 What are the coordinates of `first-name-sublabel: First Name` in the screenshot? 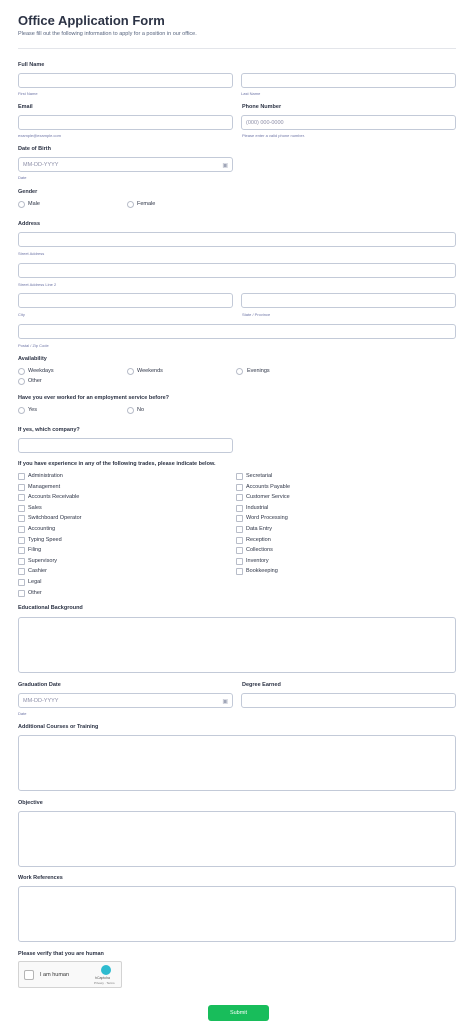 It's located at (28, 93).